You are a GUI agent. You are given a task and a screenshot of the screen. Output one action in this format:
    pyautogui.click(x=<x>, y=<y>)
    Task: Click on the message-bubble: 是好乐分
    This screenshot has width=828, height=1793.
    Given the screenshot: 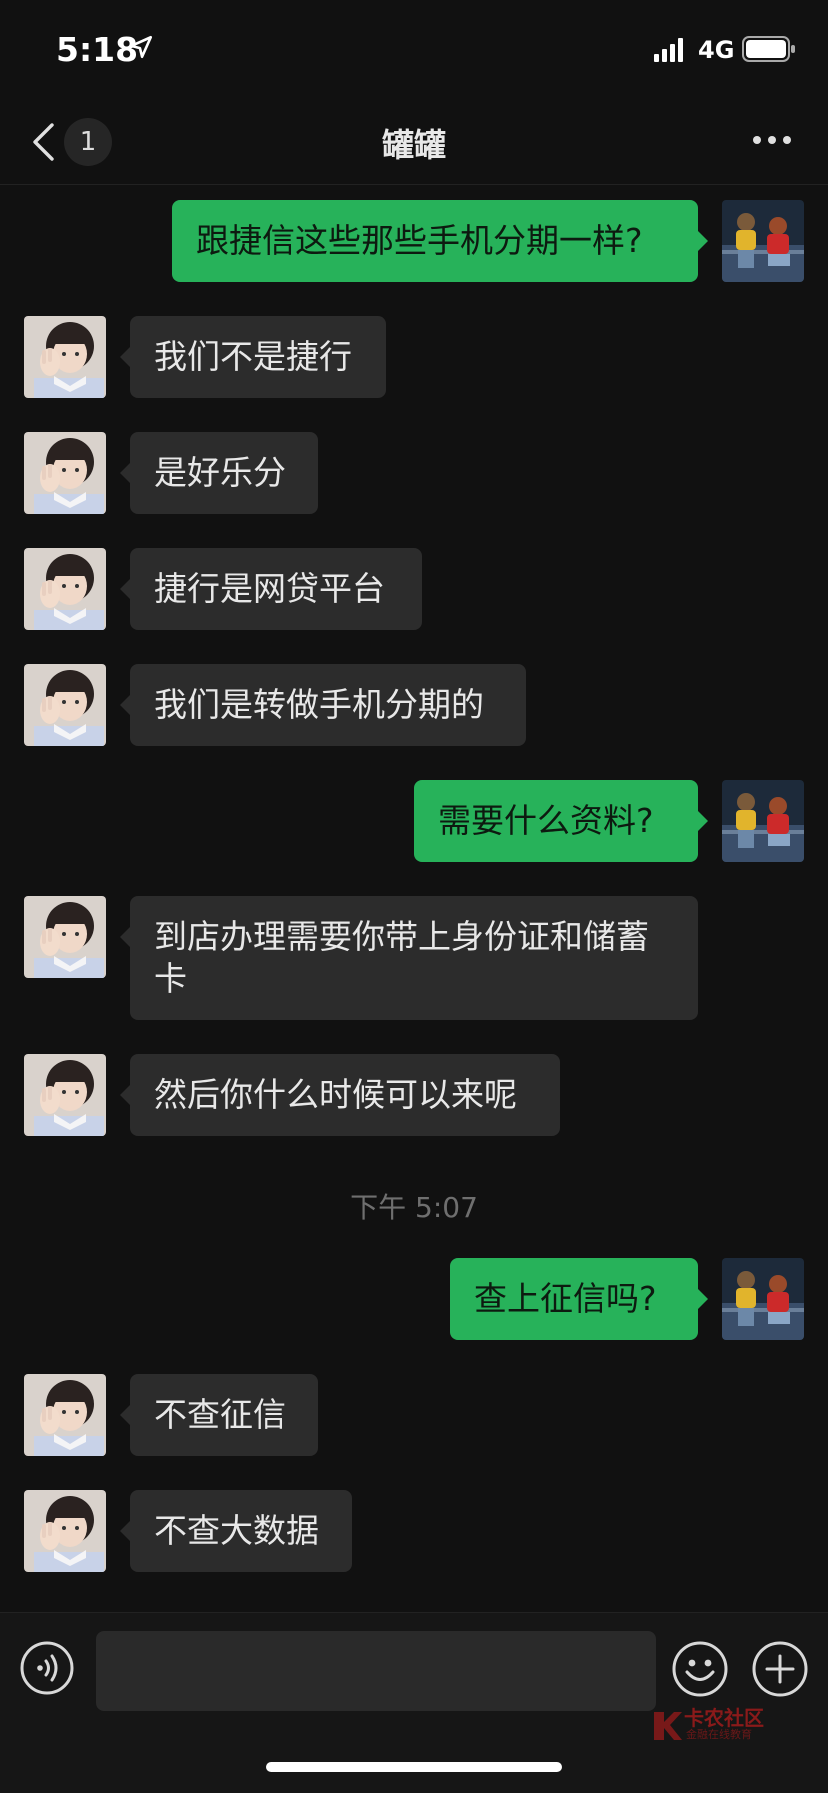 What is the action you would take?
    pyautogui.click(x=224, y=473)
    